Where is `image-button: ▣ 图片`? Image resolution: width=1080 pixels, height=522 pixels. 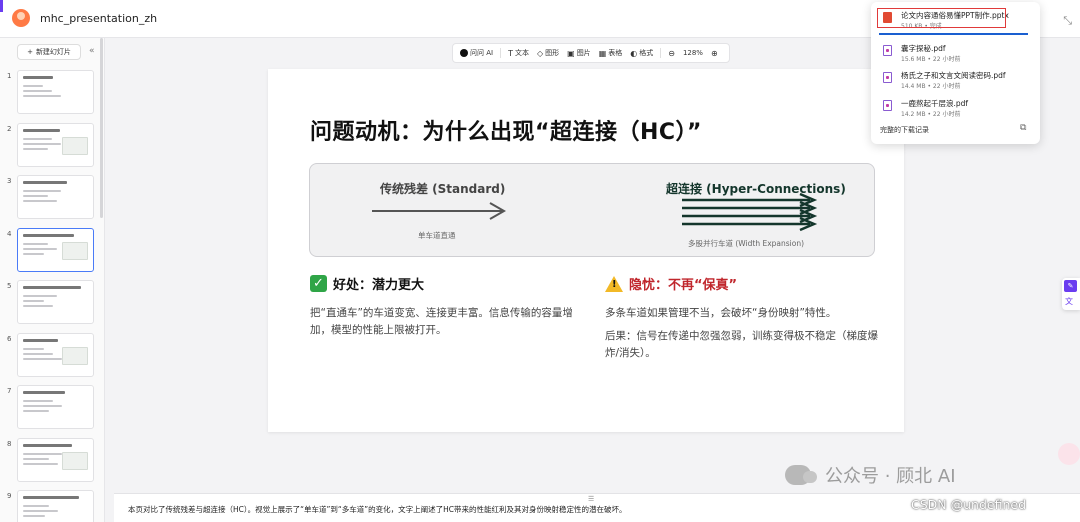
image-button: ▣ 图片 is located at coordinates (579, 53).